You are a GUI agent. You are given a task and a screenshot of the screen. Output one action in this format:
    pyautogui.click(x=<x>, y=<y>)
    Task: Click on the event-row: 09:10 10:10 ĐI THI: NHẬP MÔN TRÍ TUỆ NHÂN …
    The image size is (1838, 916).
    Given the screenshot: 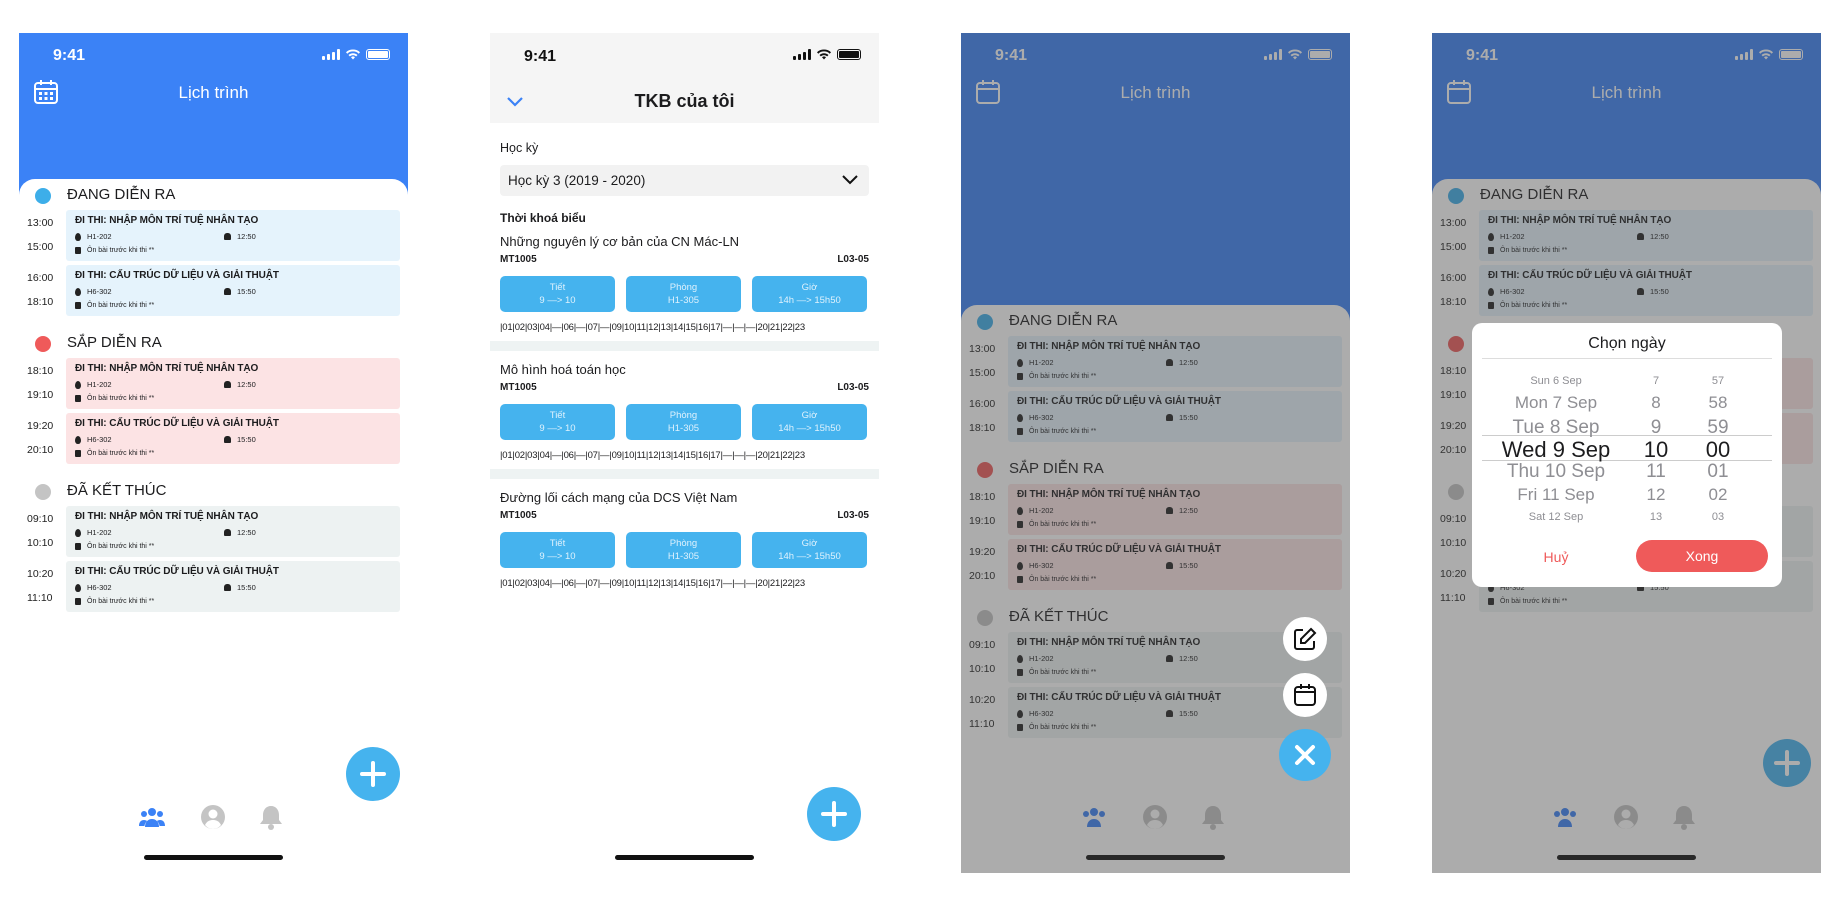 What is the action you would take?
    pyautogui.click(x=213, y=531)
    